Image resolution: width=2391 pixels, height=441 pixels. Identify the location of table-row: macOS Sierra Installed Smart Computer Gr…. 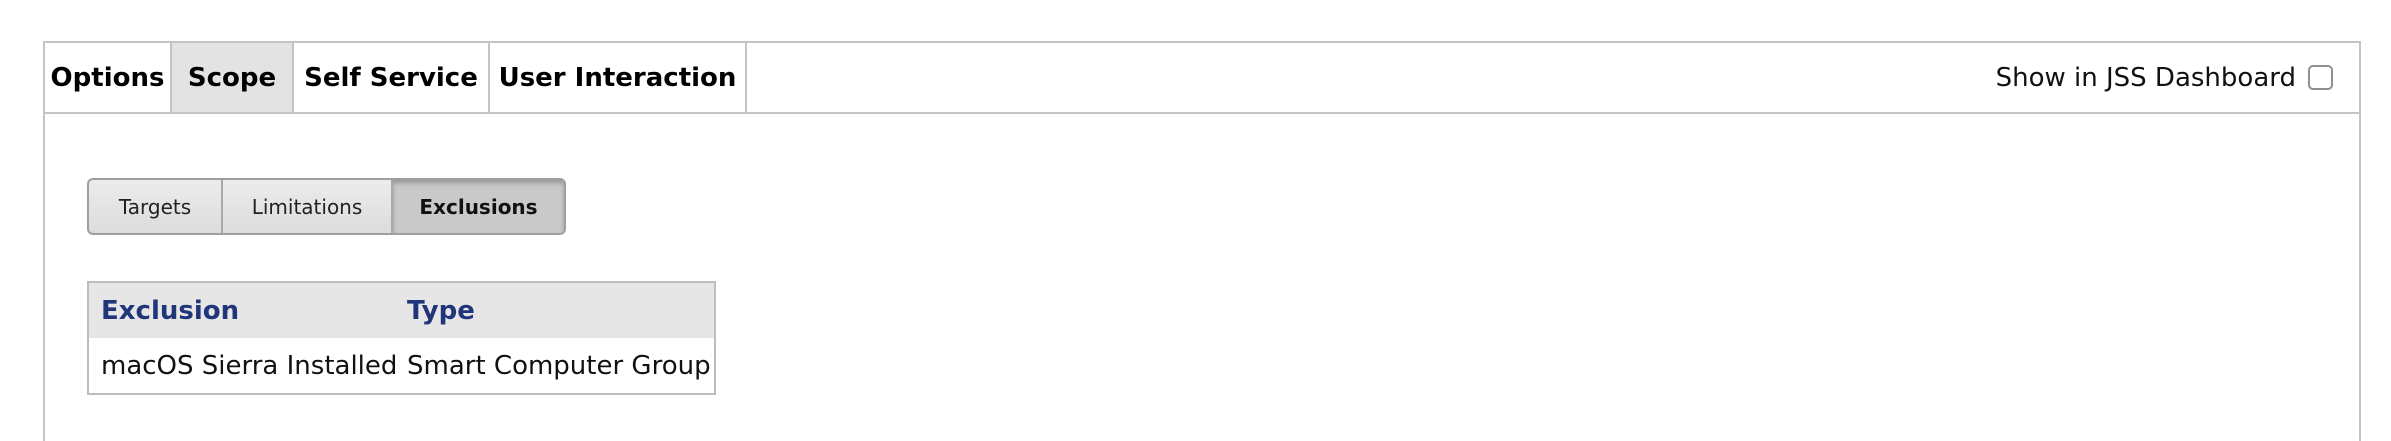
(401, 365).